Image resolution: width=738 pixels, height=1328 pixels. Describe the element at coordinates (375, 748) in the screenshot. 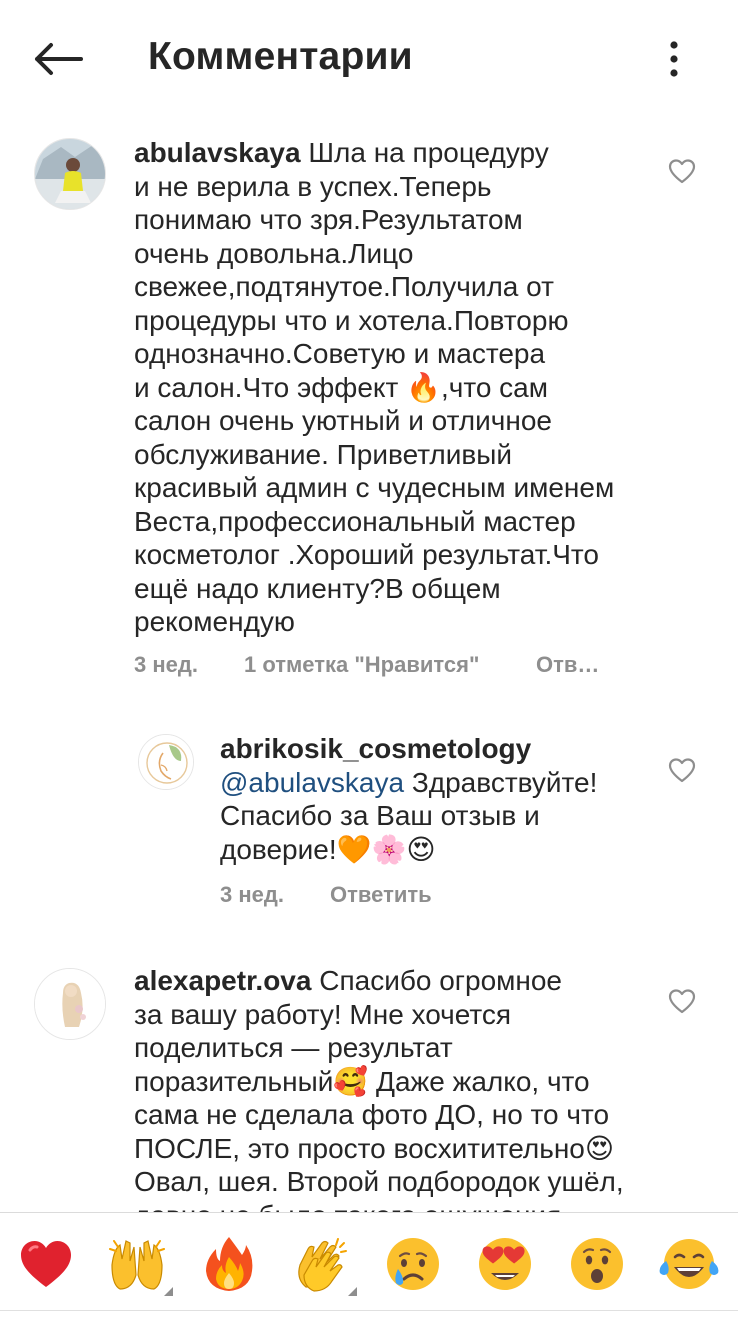

I see `comment-username: abrikosik_cosmetology` at that location.